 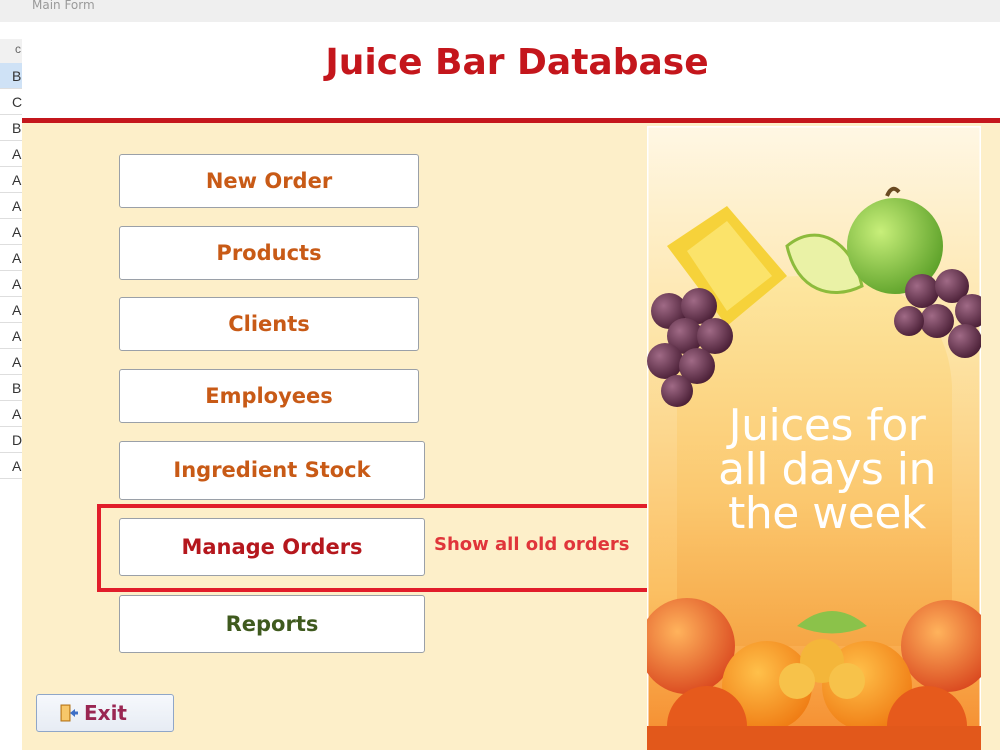 What do you see at coordinates (63, 6) in the screenshot?
I see `window-title: Main Form` at bounding box center [63, 6].